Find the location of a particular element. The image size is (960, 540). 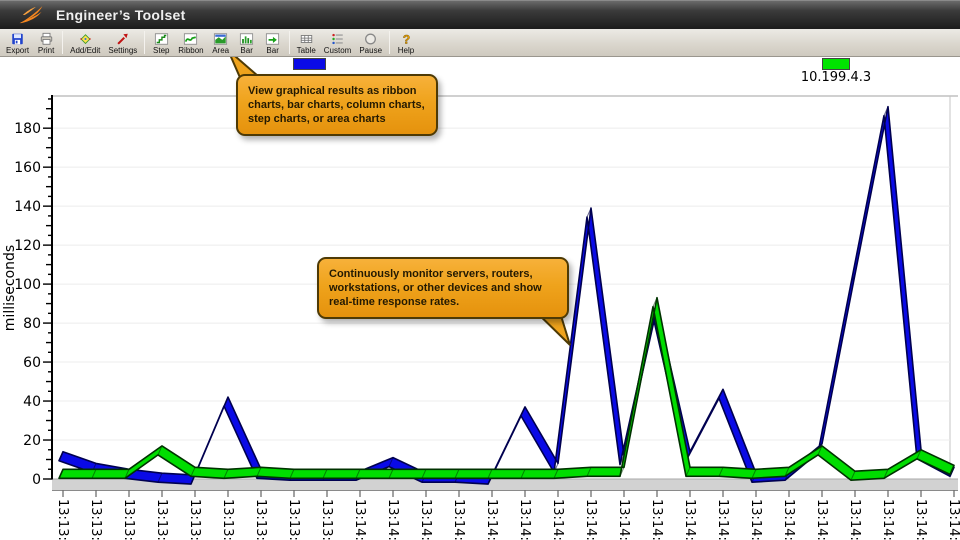

toolbar-button-addedit: Add/Edit is located at coordinates (85, 42).